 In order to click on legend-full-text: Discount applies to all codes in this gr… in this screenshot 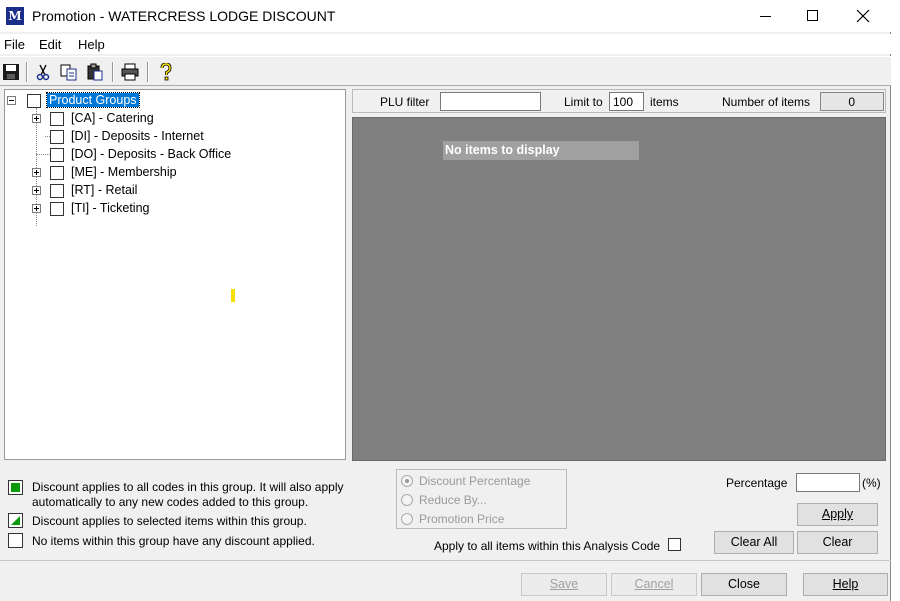, I will do `click(188, 494)`.